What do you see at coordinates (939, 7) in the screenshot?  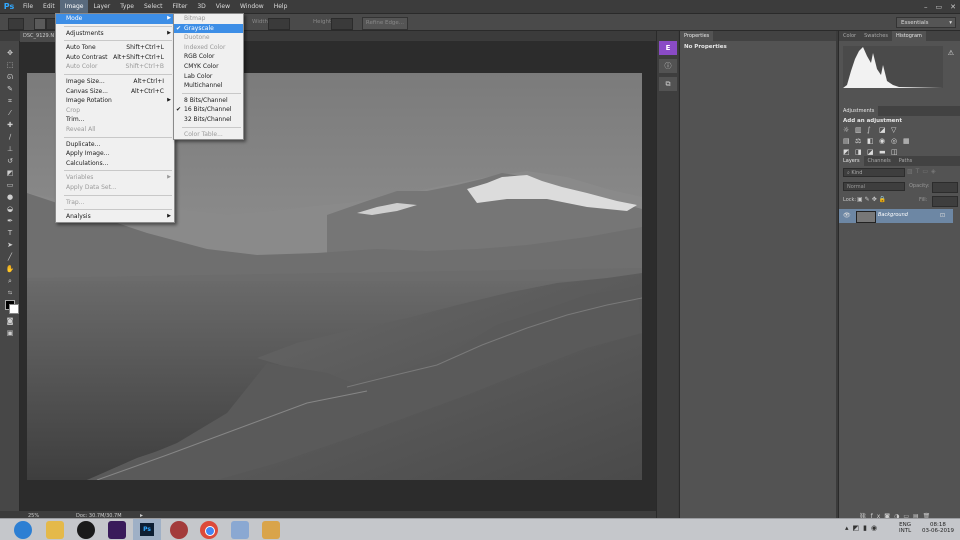 I see `maximize-icon: ▭` at bounding box center [939, 7].